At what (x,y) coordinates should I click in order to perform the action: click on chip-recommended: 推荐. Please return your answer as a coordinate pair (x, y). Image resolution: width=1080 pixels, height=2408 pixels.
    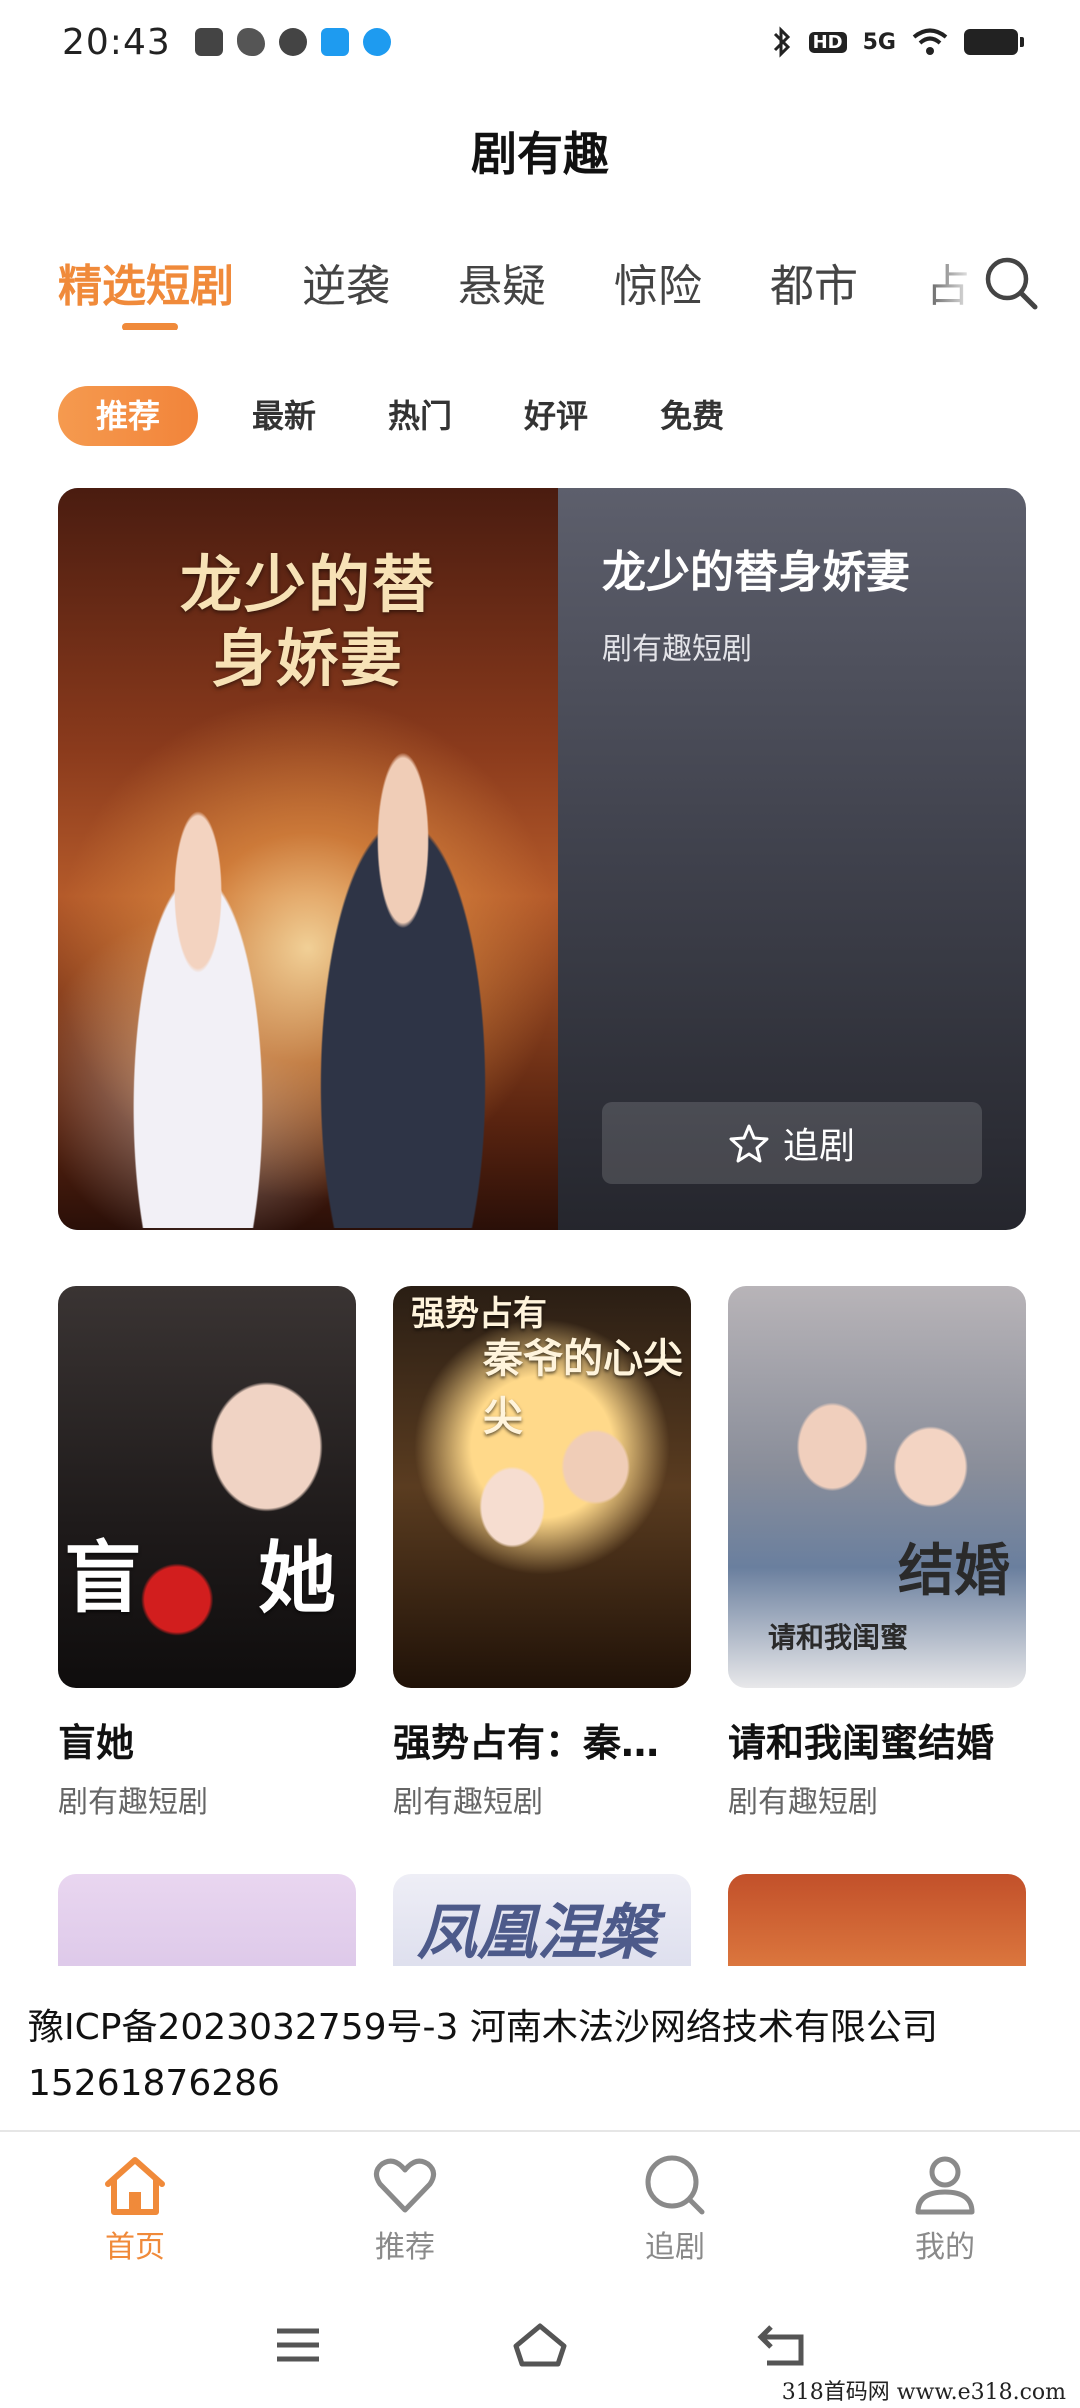
    Looking at the image, I should click on (128, 416).